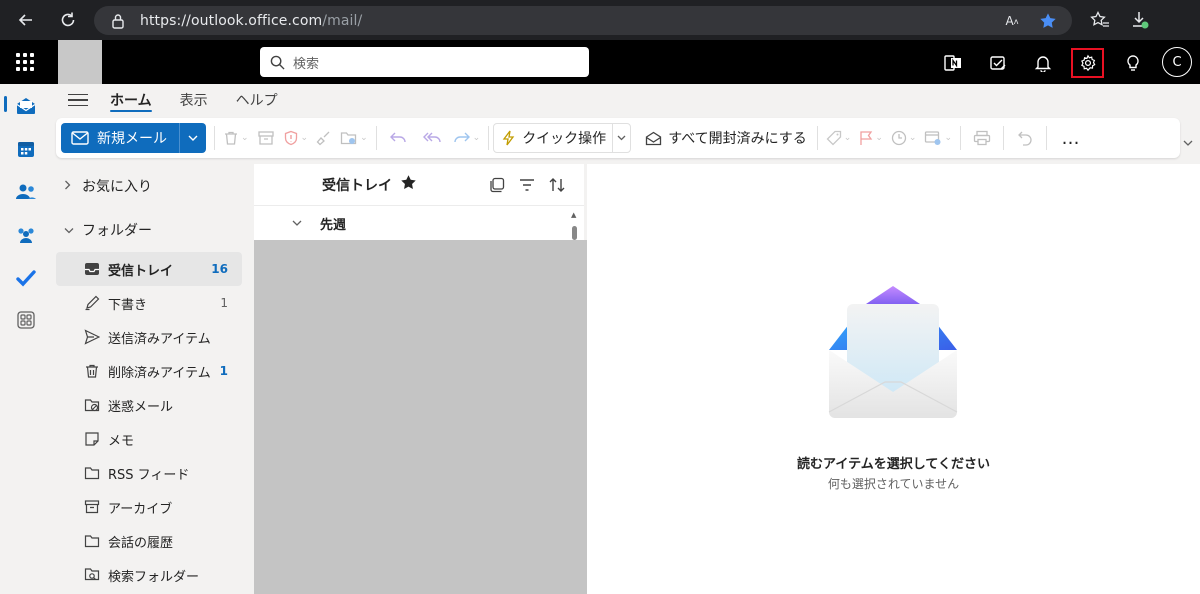 Image resolution: width=1200 pixels, height=594 pixels. I want to click on new-mail-button: 新規メール, so click(133, 138).